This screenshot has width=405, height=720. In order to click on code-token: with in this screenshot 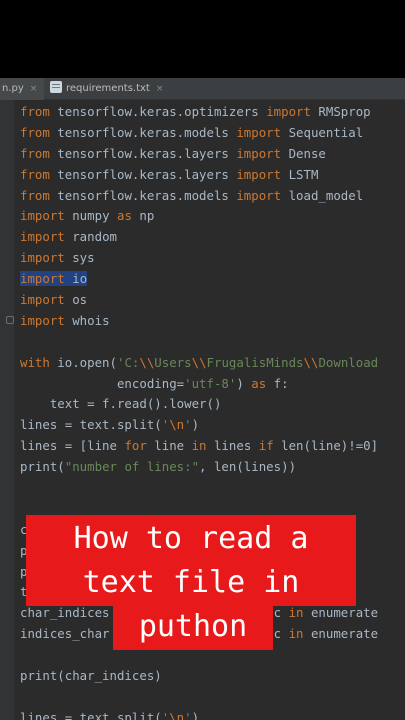, I will do `click(35, 362)`.